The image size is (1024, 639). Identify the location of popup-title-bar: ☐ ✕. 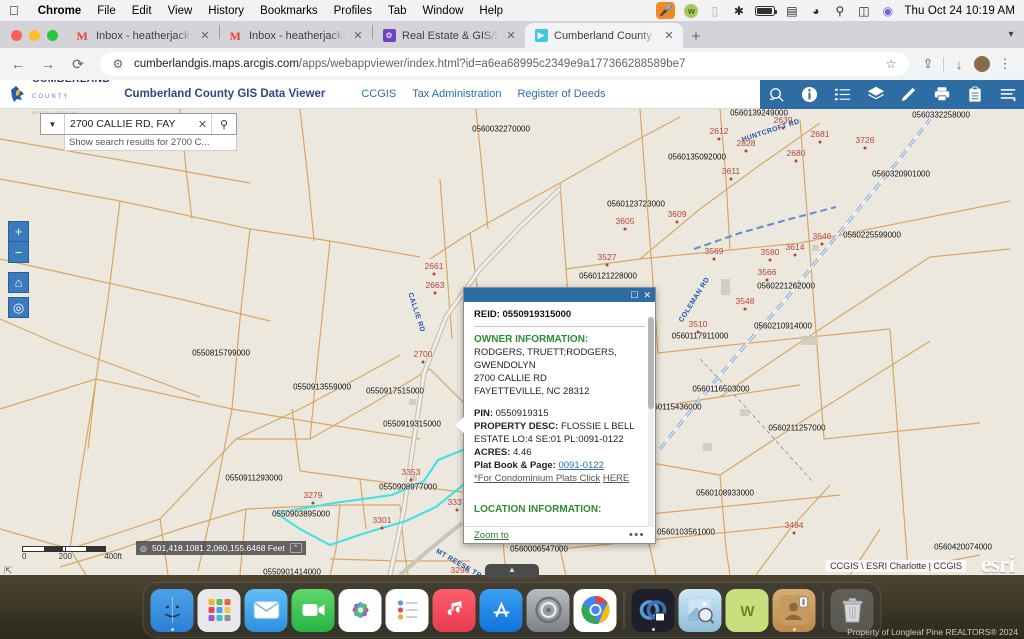
(559, 295).